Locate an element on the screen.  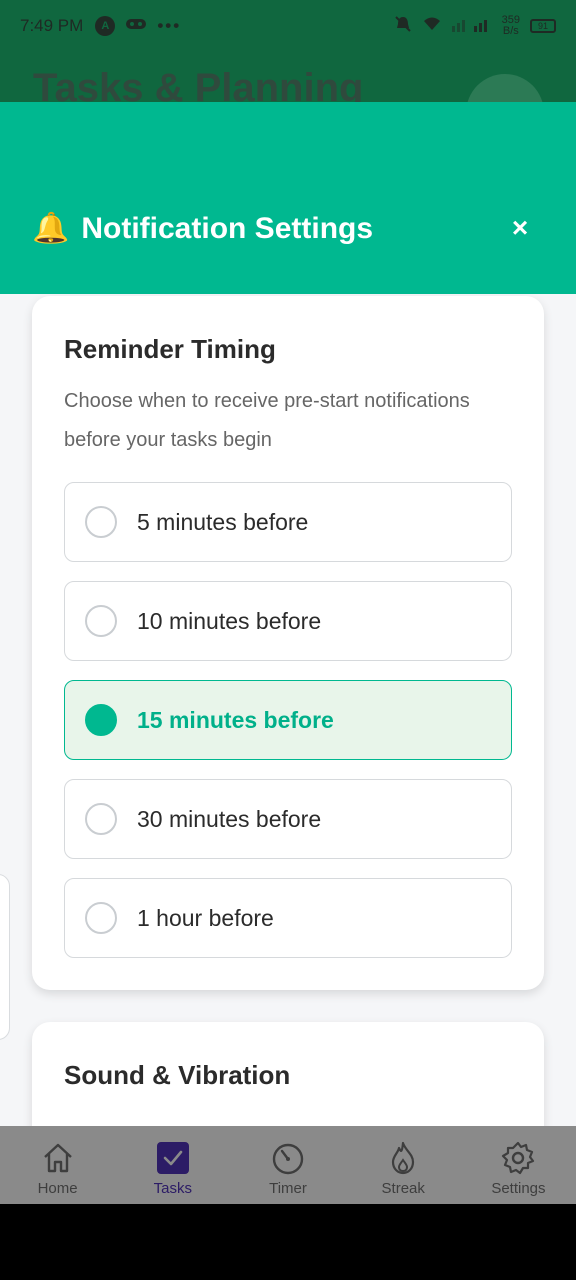
modal-title: 🔔 Notification Settings is located at coordinates (202, 229).